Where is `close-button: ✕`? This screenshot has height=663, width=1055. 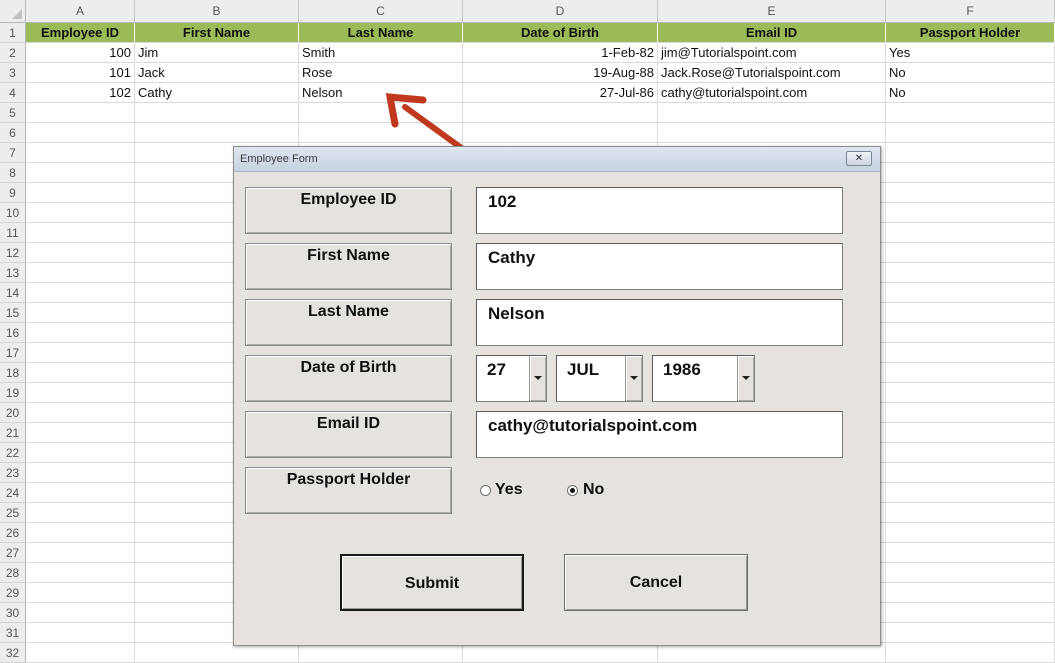
close-button: ✕ is located at coordinates (859, 158).